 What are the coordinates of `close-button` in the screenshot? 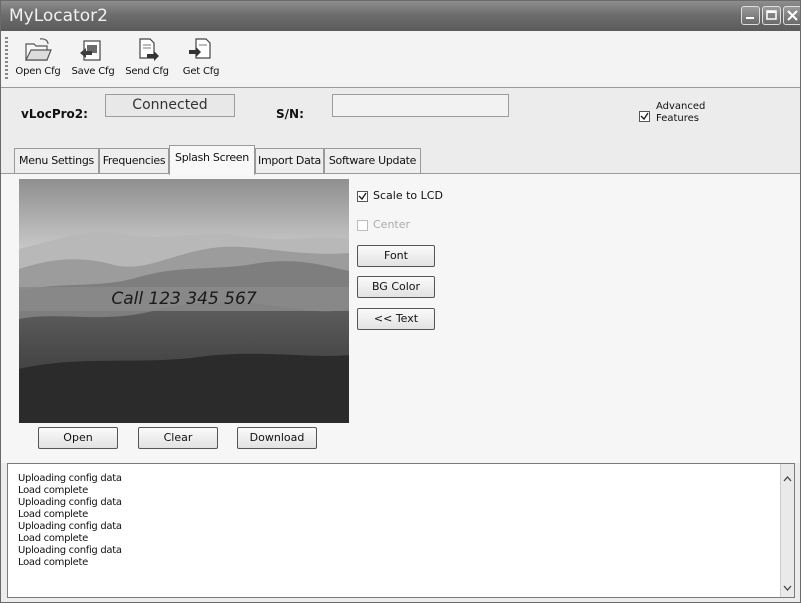 It's located at (791, 15).